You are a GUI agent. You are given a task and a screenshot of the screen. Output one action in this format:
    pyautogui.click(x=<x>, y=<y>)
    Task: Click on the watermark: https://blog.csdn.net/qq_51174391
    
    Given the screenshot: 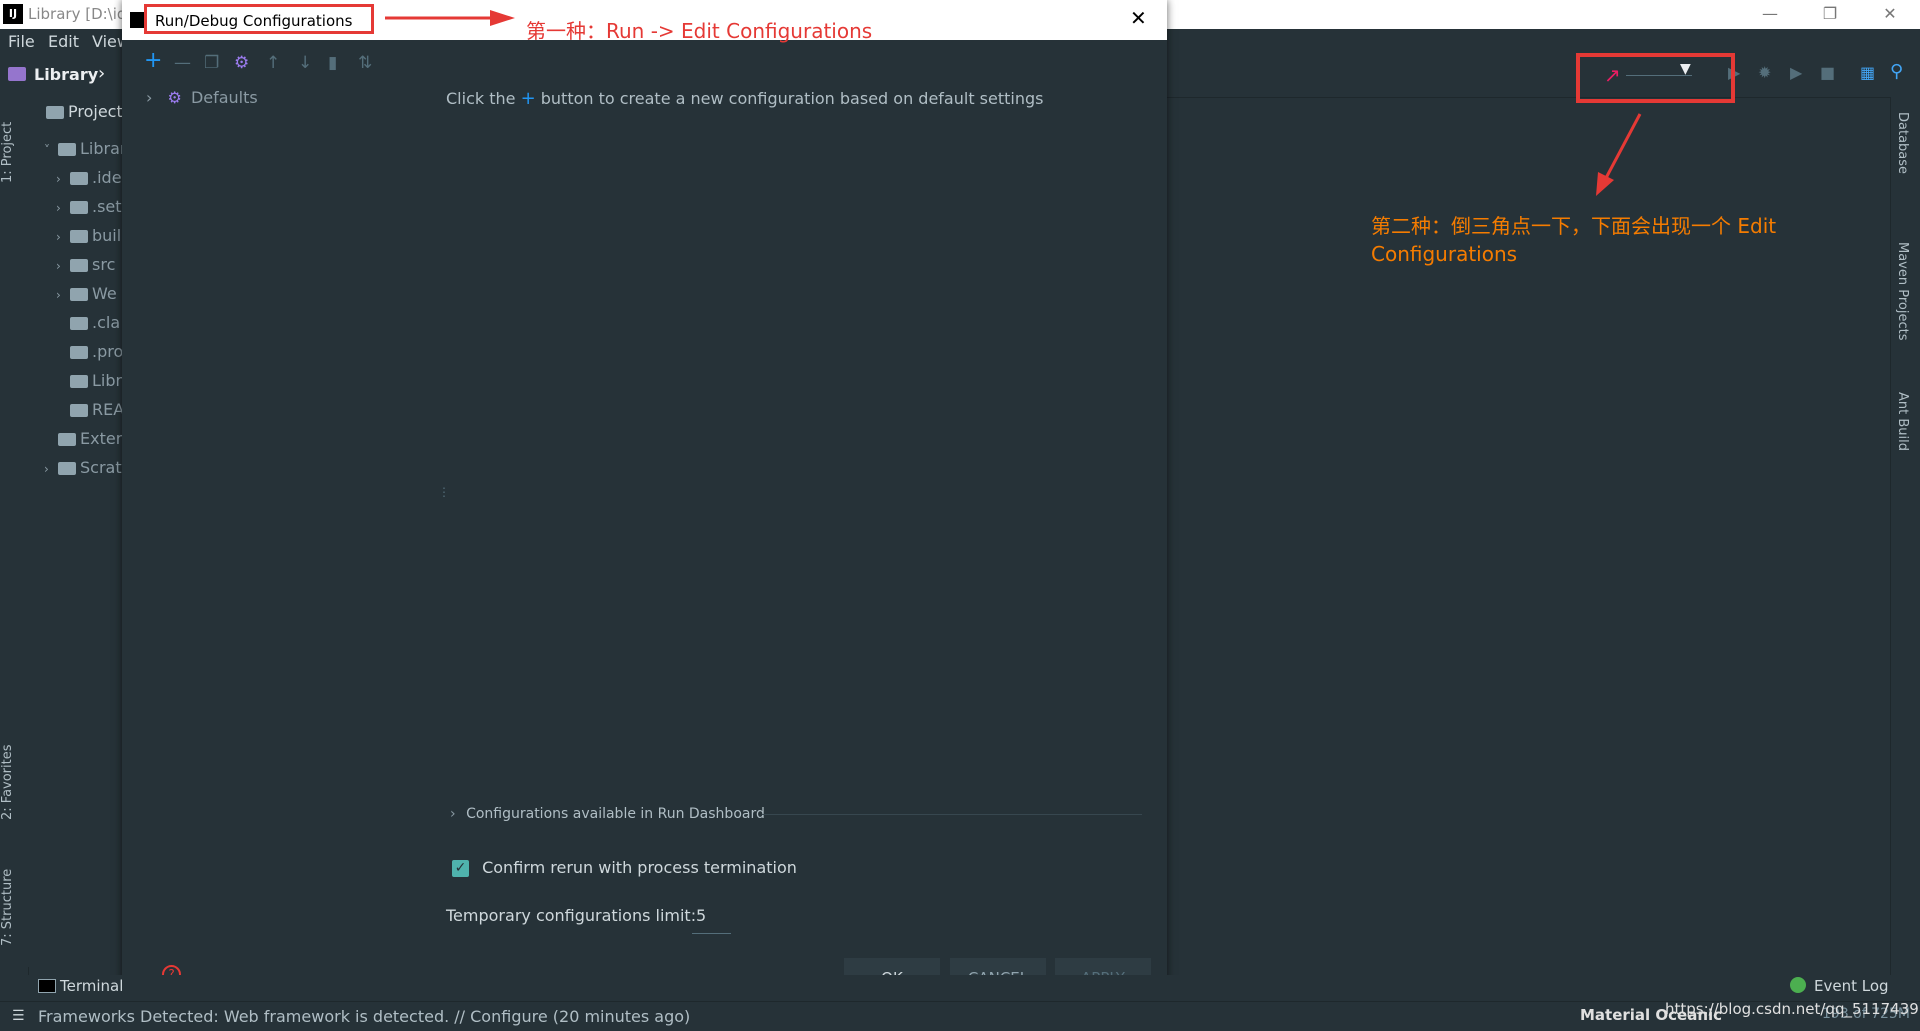 What is the action you would take?
    pyautogui.click(x=1792, y=1009)
    